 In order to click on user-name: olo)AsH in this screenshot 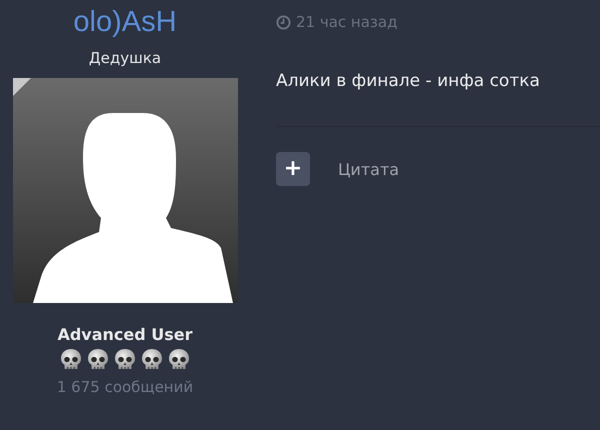, I will do `click(125, 22)`.